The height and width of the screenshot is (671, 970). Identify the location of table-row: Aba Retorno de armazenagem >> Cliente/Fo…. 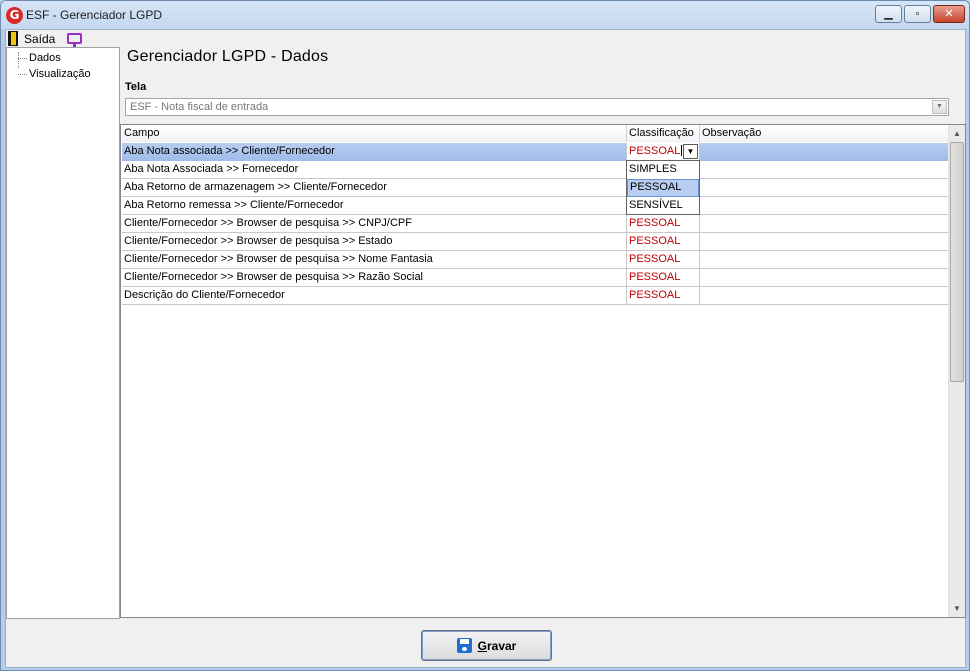
(535, 188).